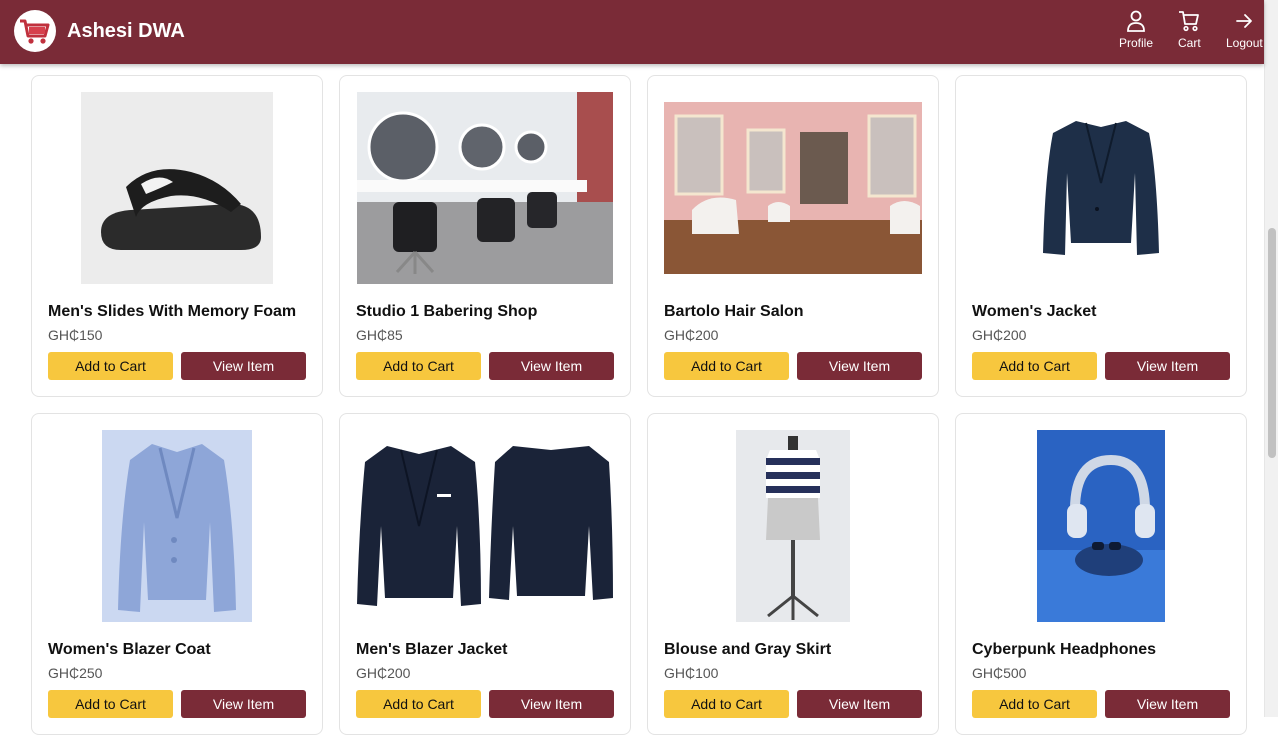 Image resolution: width=1278 pixels, height=735 pixels. Describe the element at coordinates (748, 649) in the screenshot. I see `product-name: Blouse and Gray Skirt` at that location.